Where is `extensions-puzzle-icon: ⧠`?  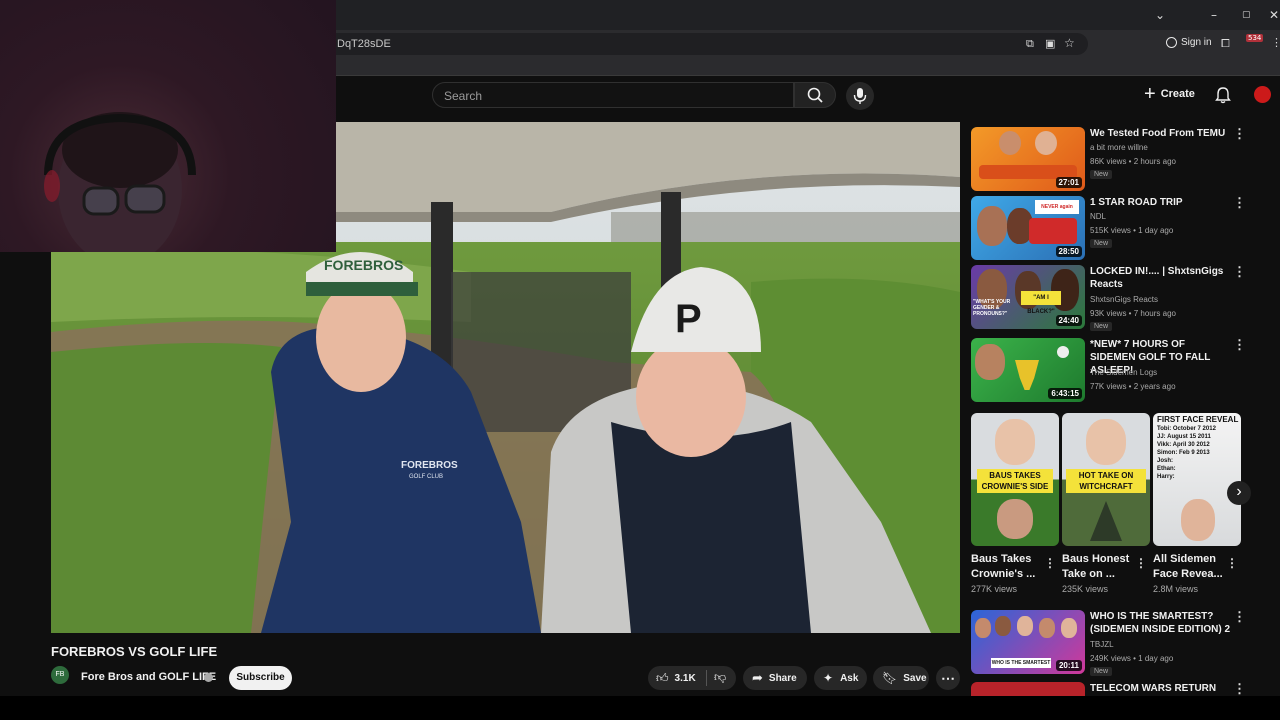
extensions-puzzle-icon: ⧠ is located at coordinates (1225, 44).